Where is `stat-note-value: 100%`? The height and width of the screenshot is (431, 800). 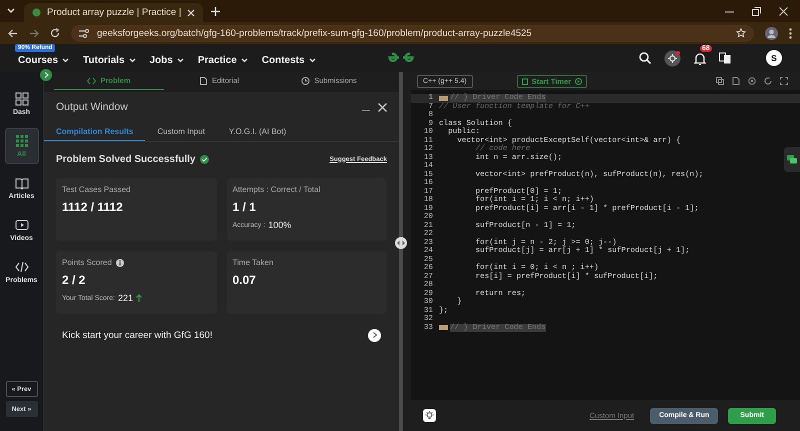
stat-note-value: 100% is located at coordinates (280, 225).